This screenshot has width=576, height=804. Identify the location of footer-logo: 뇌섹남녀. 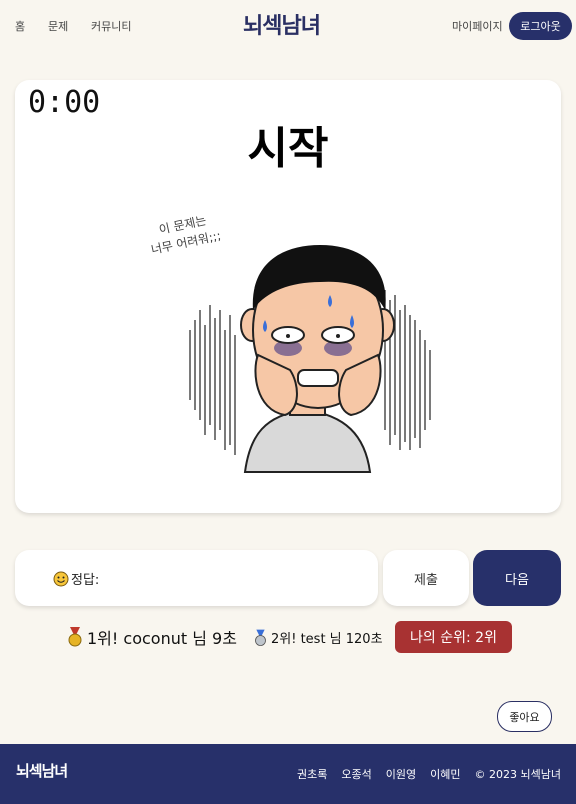
(42, 771).